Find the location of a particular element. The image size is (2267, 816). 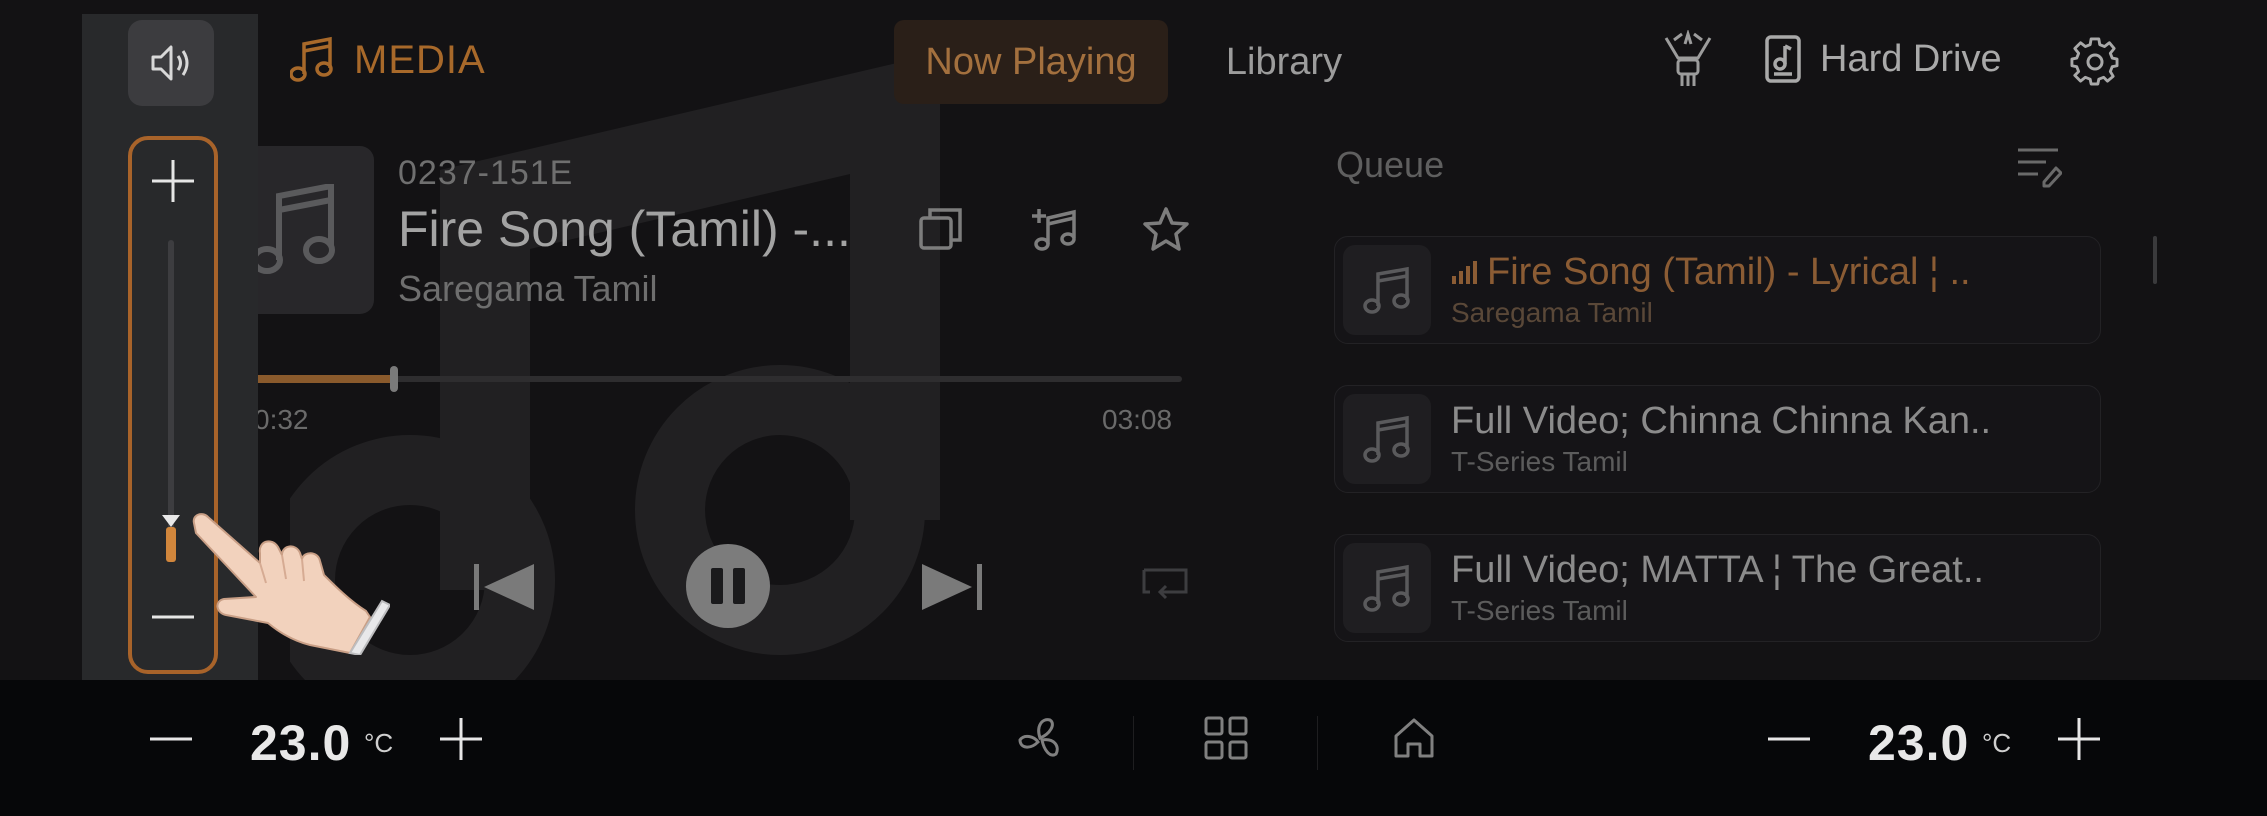

gear-icon is located at coordinates (2094, 61).